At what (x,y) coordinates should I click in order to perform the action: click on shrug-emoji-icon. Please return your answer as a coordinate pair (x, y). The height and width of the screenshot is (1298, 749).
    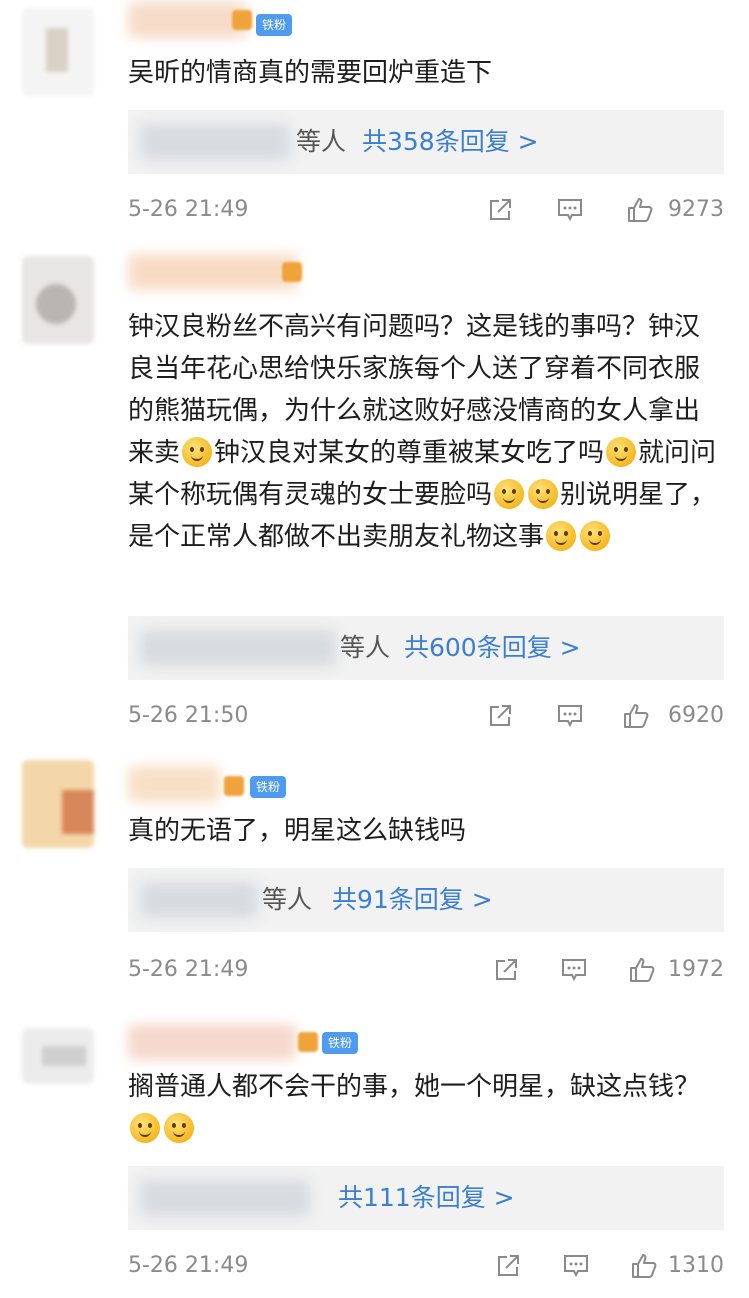
    Looking at the image, I should click on (179, 1128).